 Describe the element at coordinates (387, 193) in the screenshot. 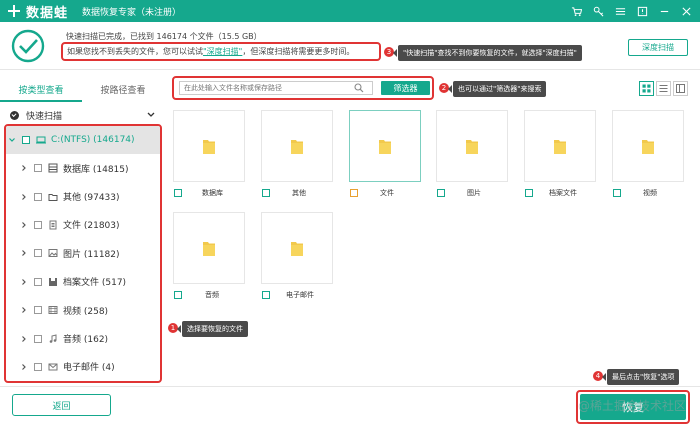

I see `file-card-label: 文件` at that location.